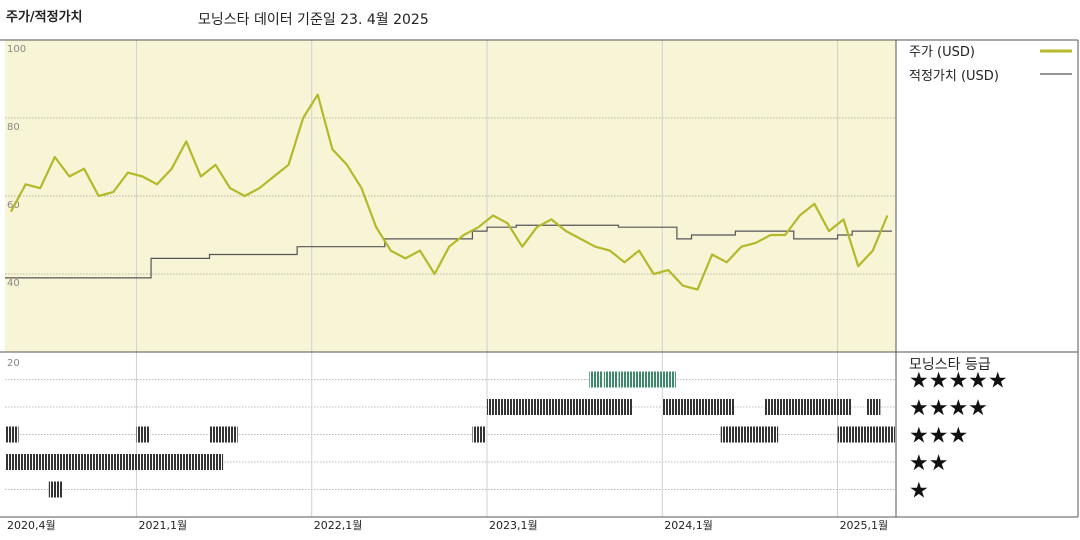 This screenshot has height=540, width=1080. I want to click on rating-legend-stars: ★★★★, so click(948, 408).